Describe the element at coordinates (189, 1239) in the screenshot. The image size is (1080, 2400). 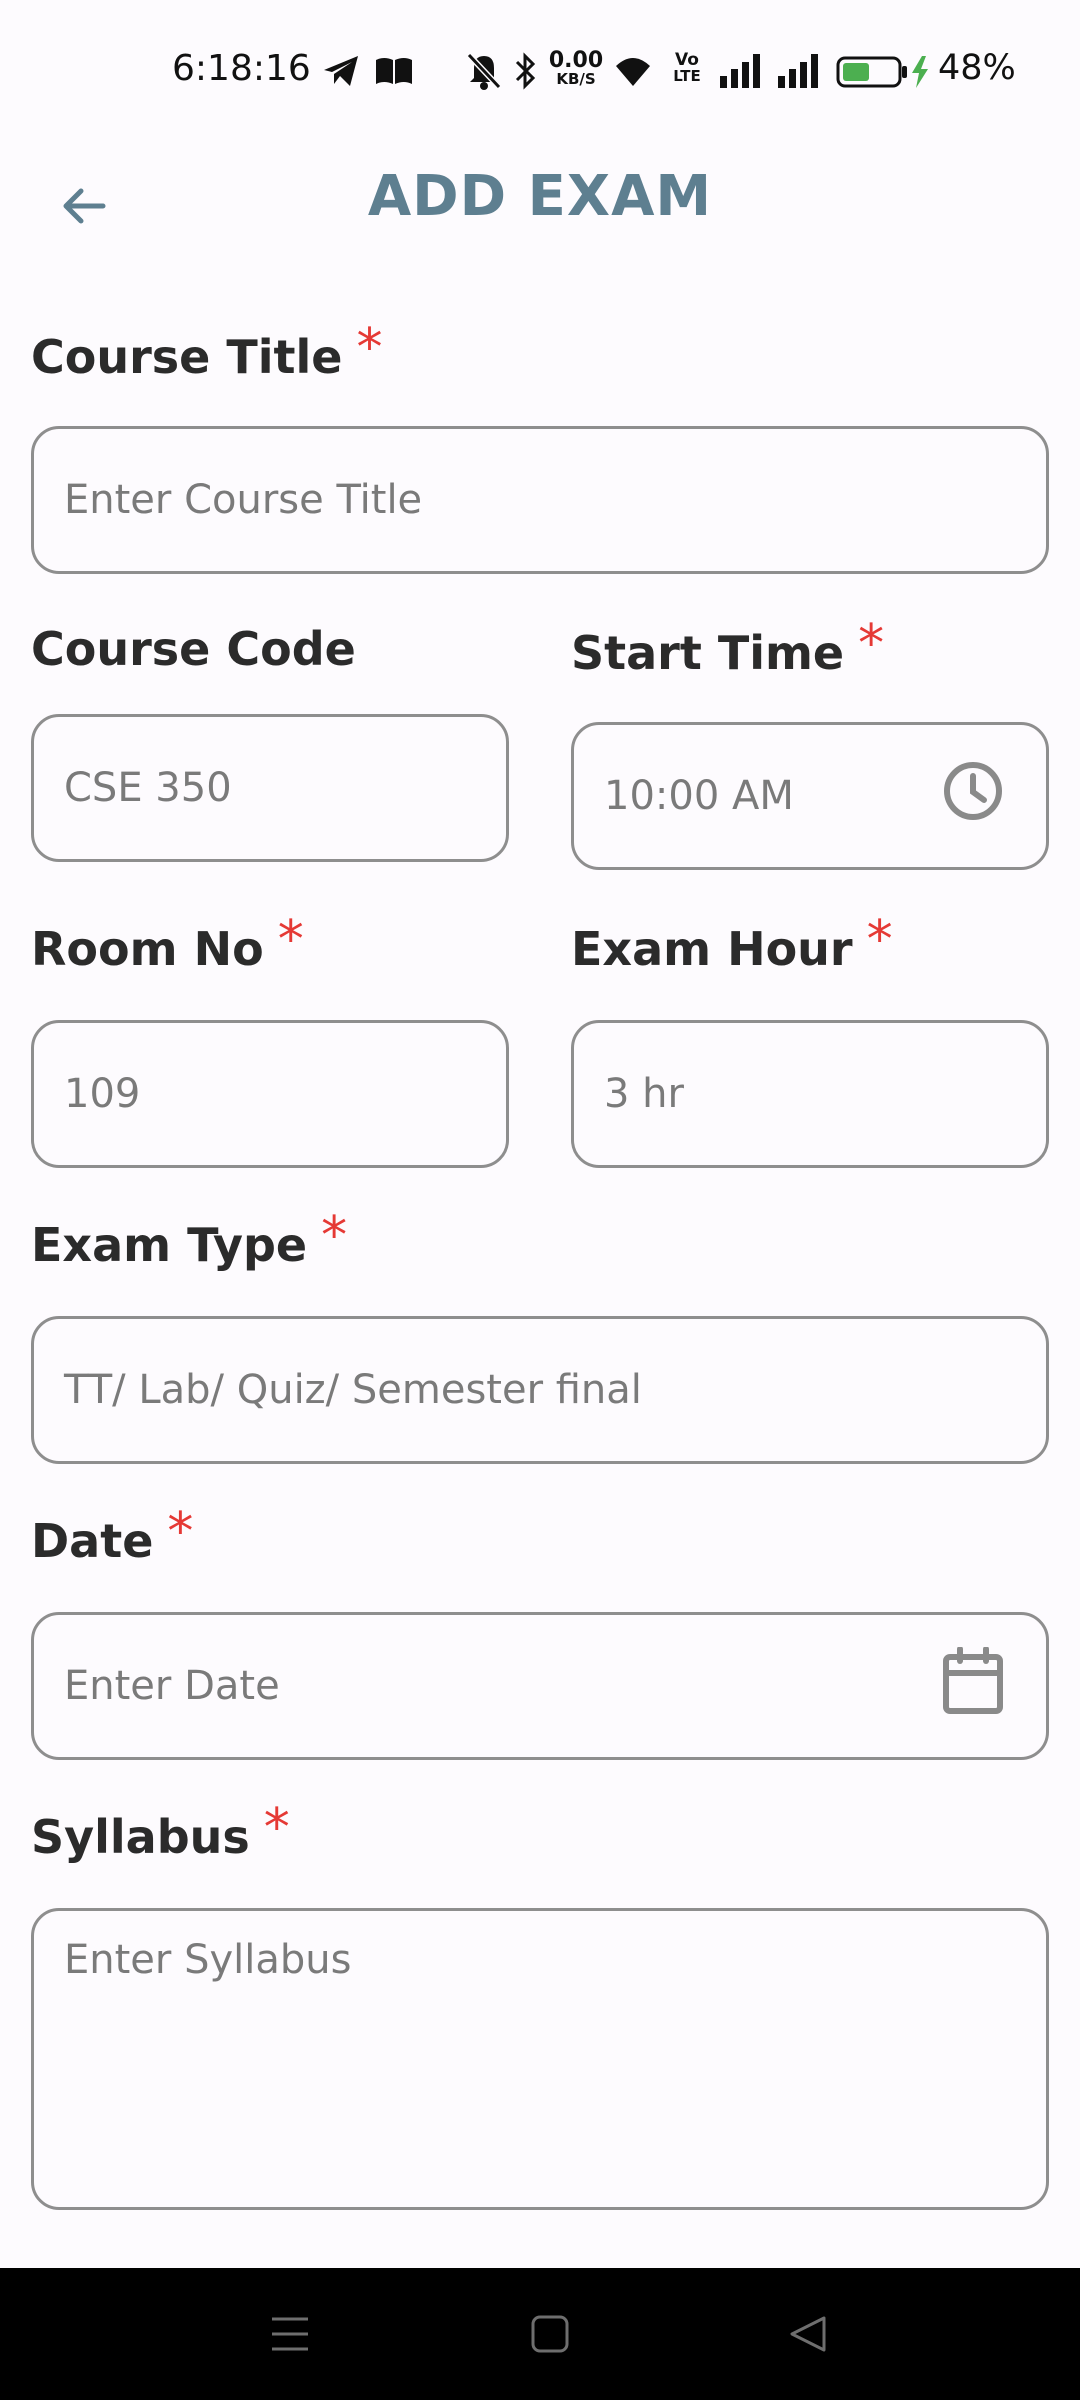
I see `exam-type-label: Exam Type *` at that location.